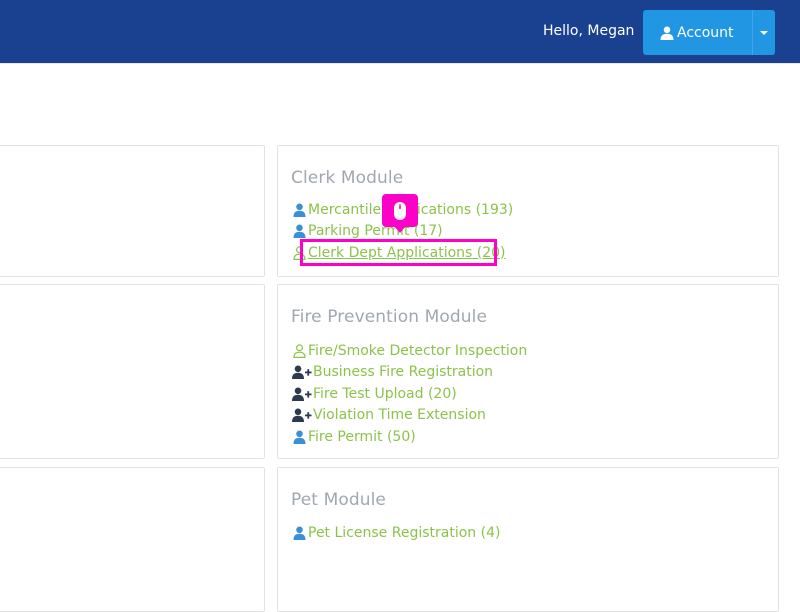  What do you see at coordinates (400, 210) in the screenshot?
I see `mouse-icon` at bounding box center [400, 210].